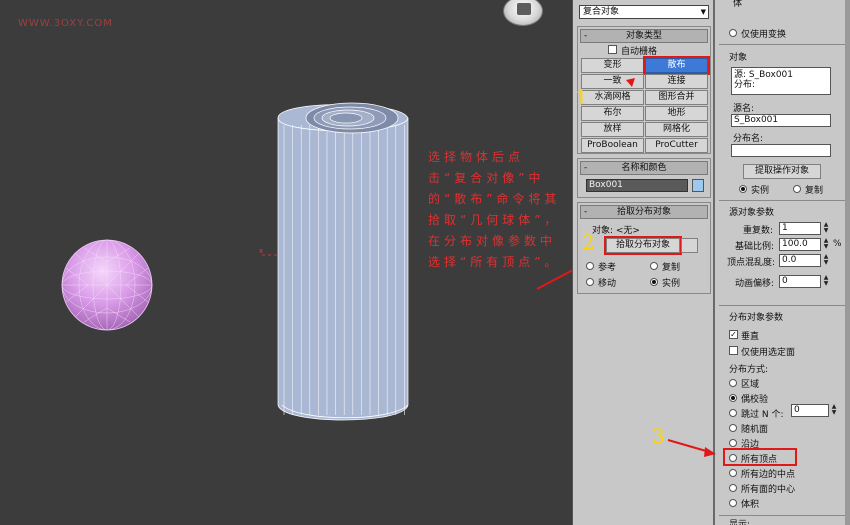  What do you see at coordinates (733, 443) in the screenshot?
I see `radio-along-edges` at bounding box center [733, 443].